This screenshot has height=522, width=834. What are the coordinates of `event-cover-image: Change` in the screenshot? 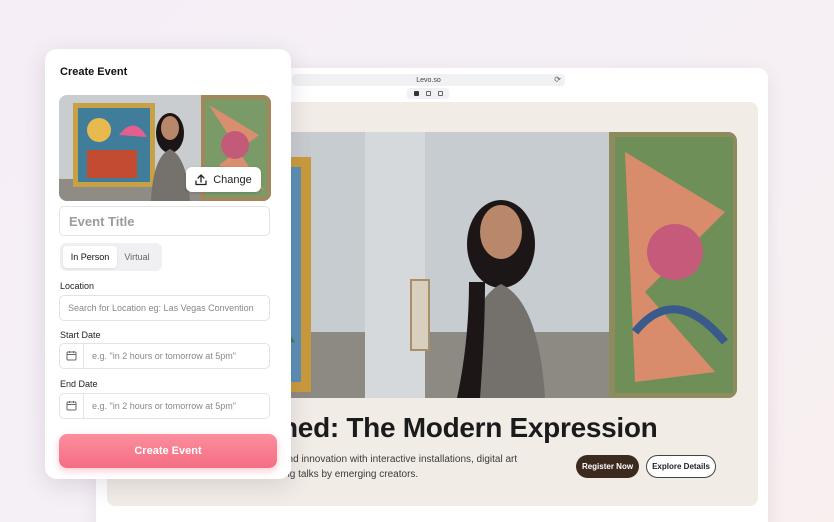 It's located at (165, 148).